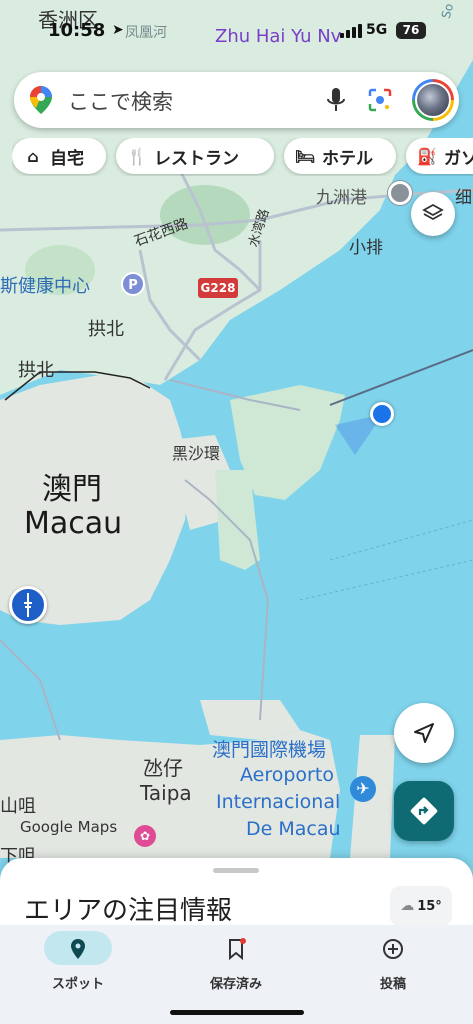 This screenshot has height=1024, width=473. What do you see at coordinates (393, 964) in the screenshot?
I see `nav-contribute: 投稿` at bounding box center [393, 964].